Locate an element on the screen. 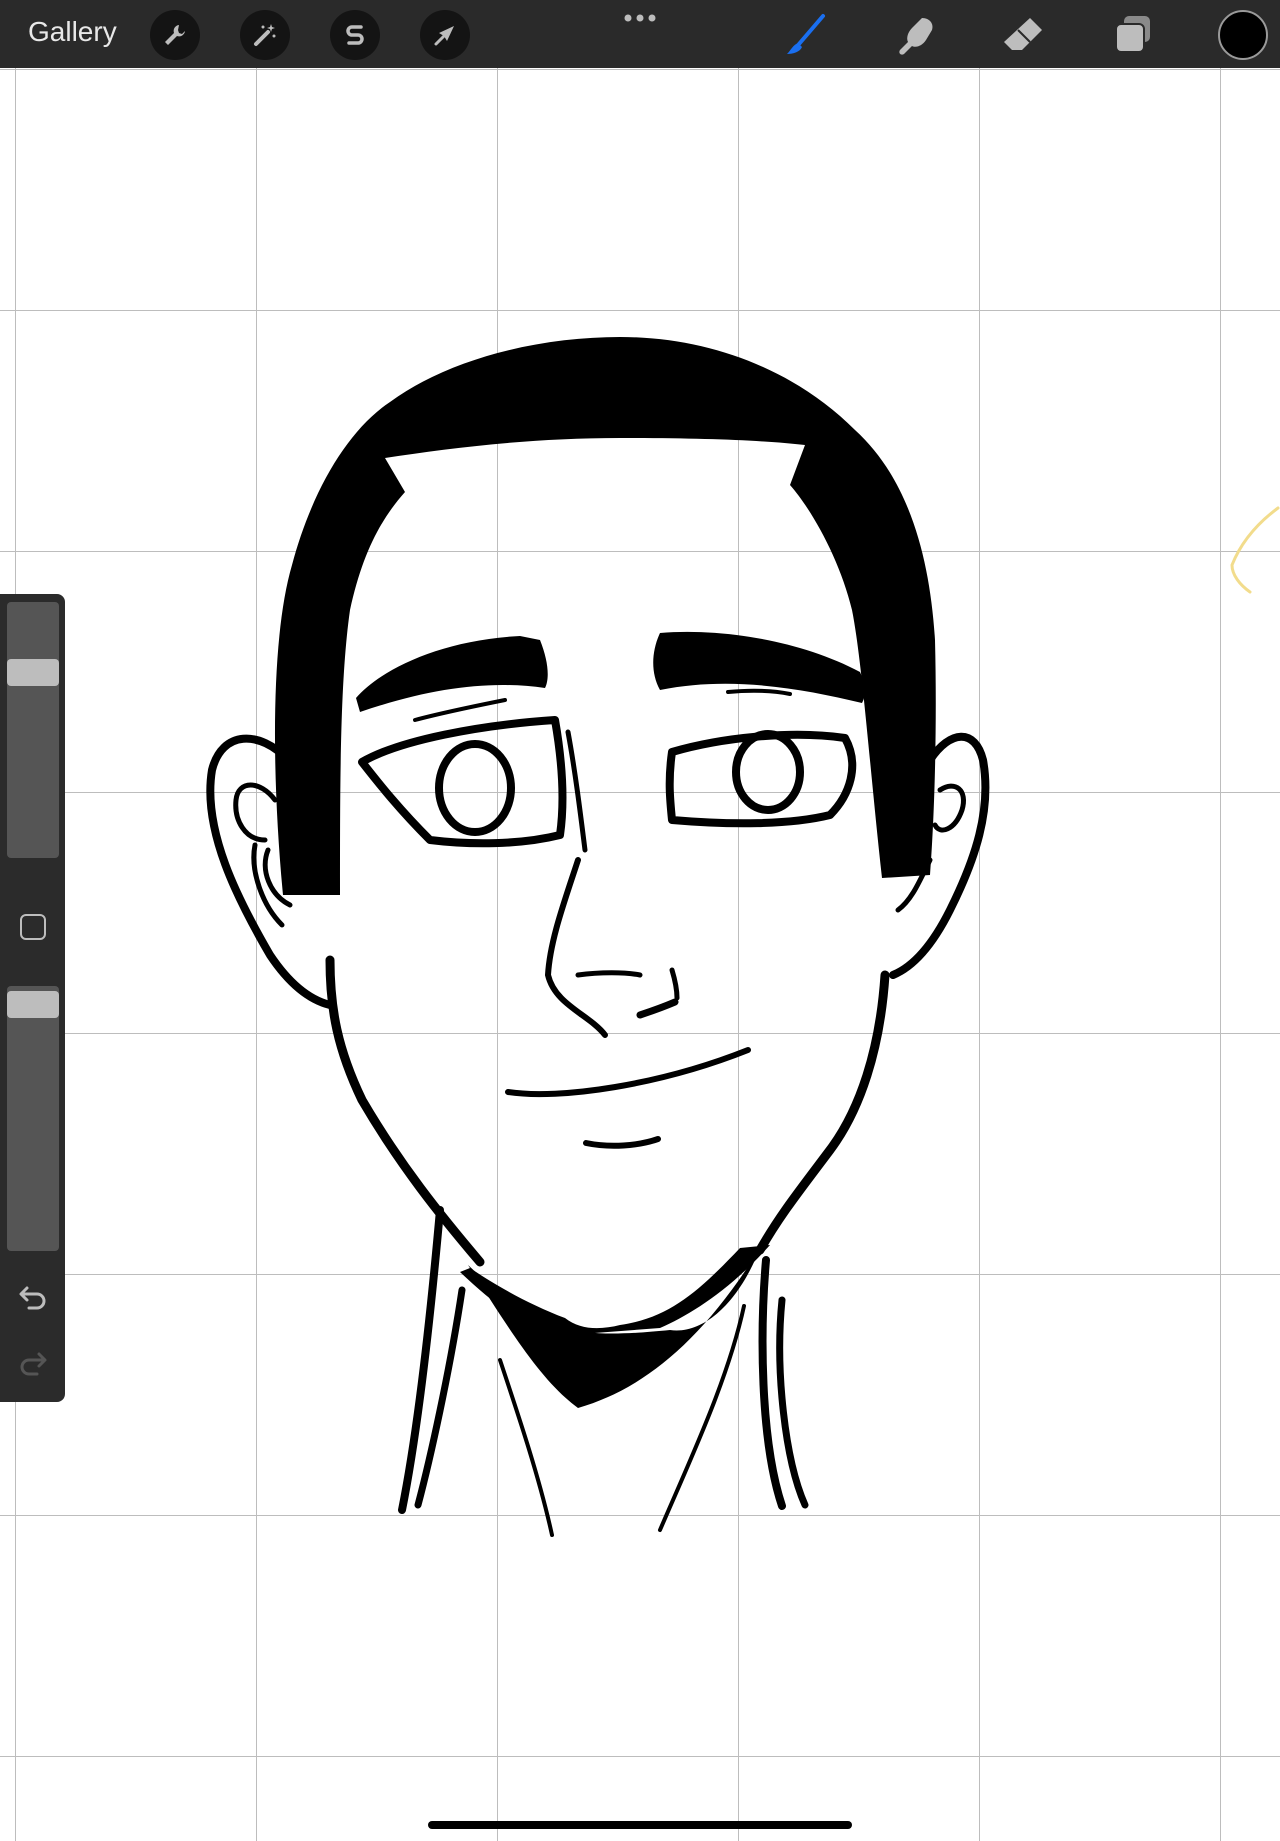 This screenshot has width=1280, height=1841. magic-wand-icon is located at coordinates (265, 35).